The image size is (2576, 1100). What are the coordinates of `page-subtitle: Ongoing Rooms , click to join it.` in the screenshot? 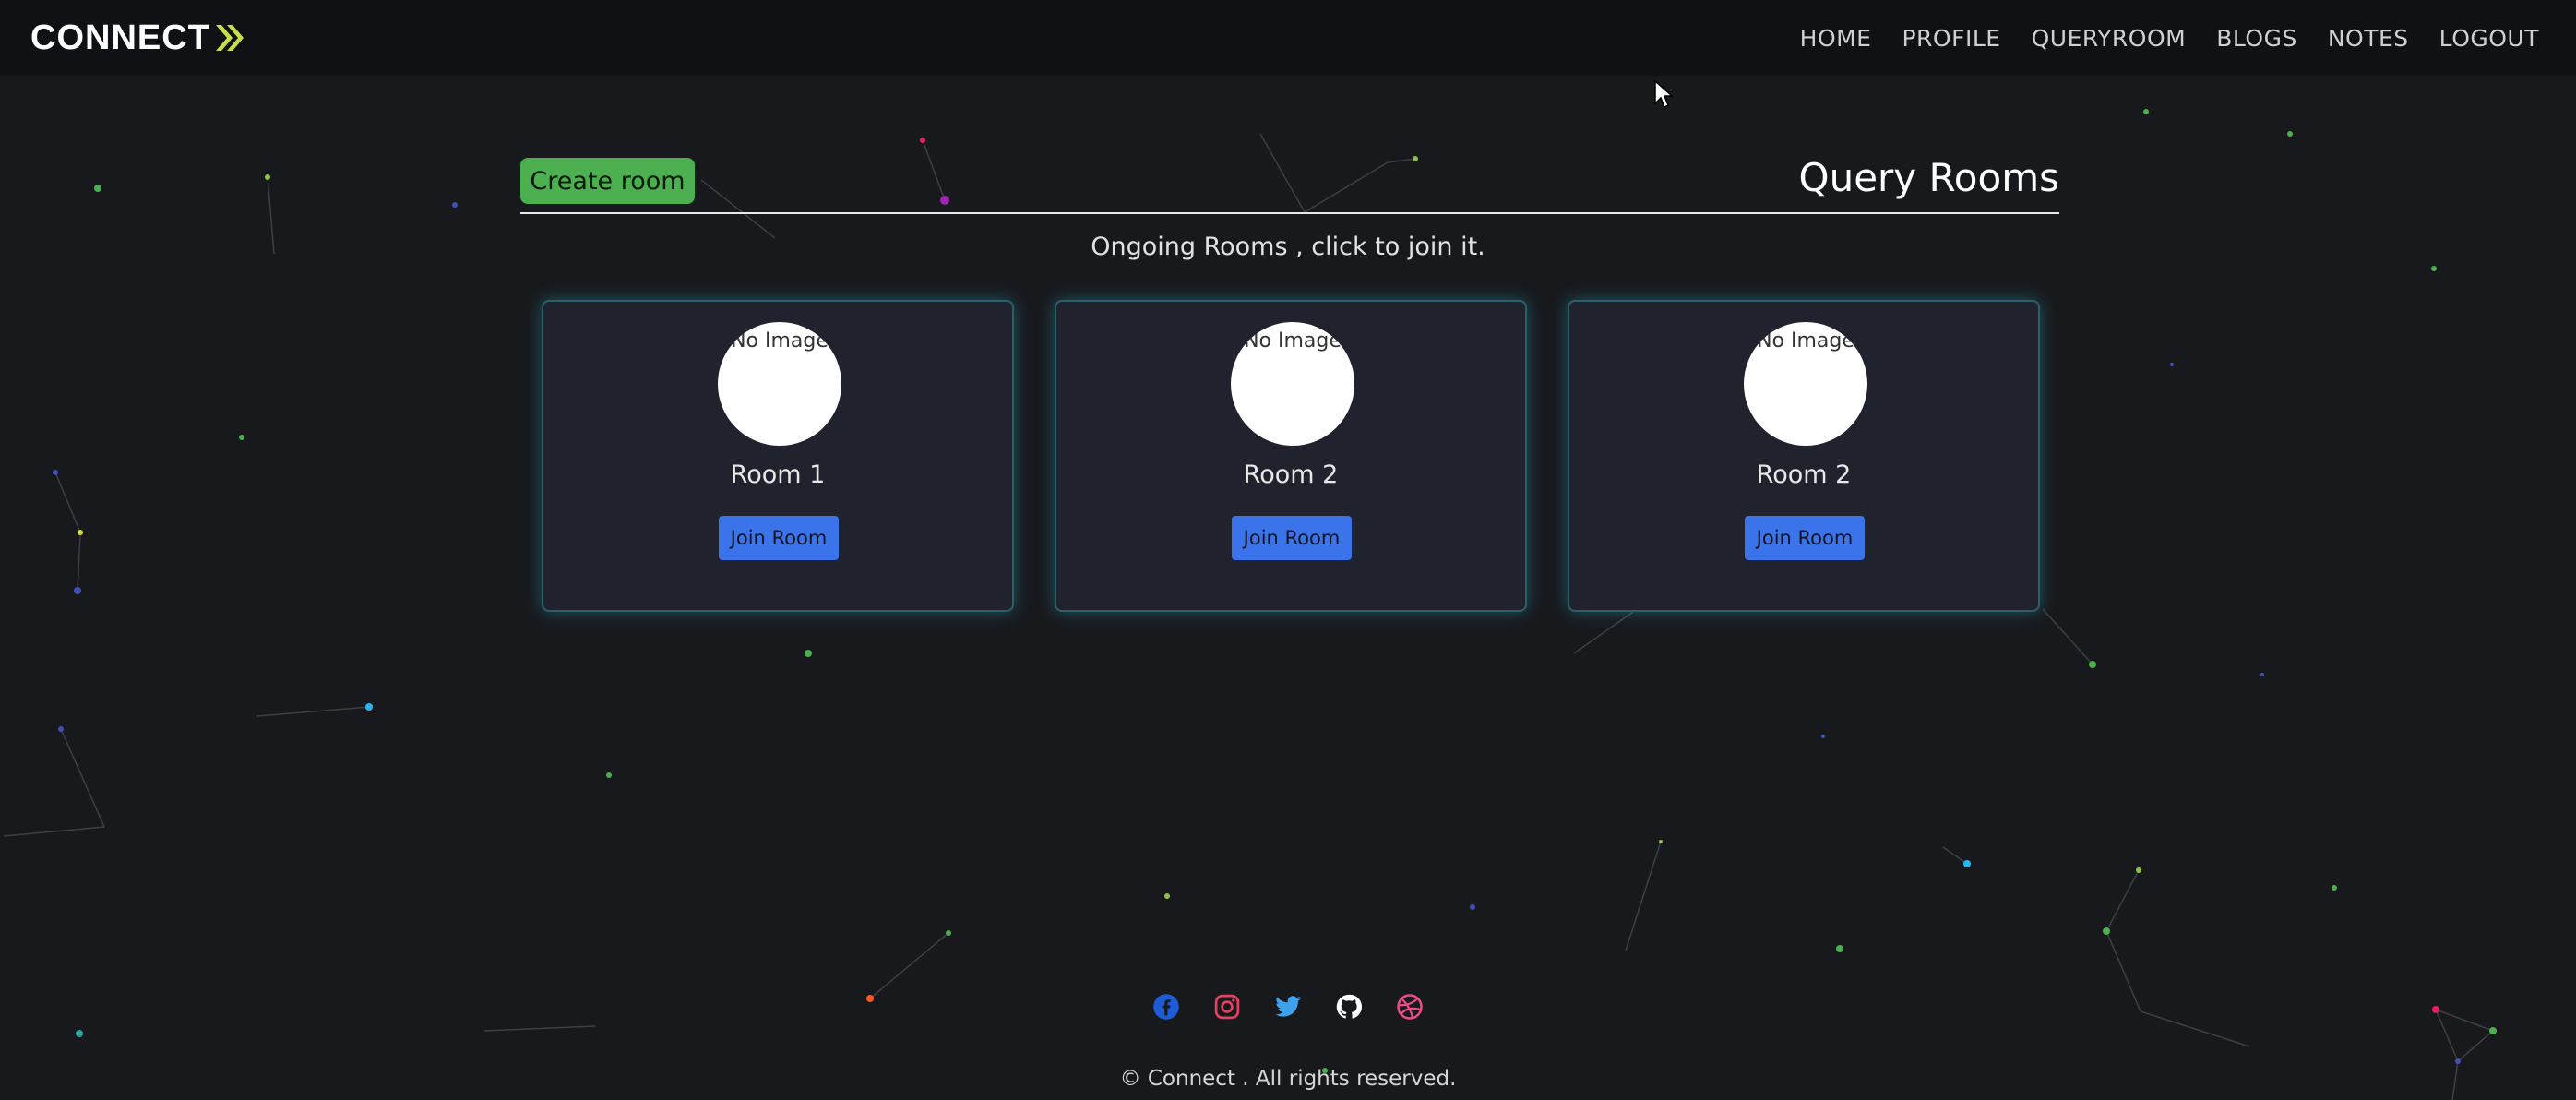 It's located at (1288, 247).